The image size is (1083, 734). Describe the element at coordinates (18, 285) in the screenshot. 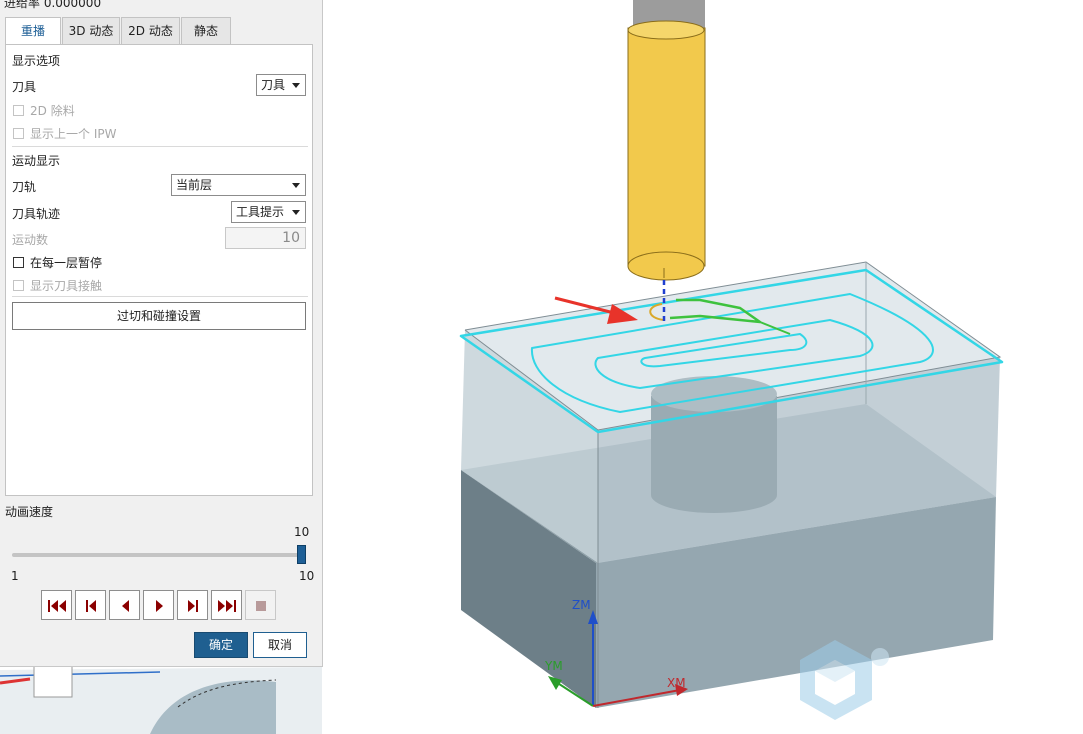

I see `show-tool-contact-checkbox` at that location.